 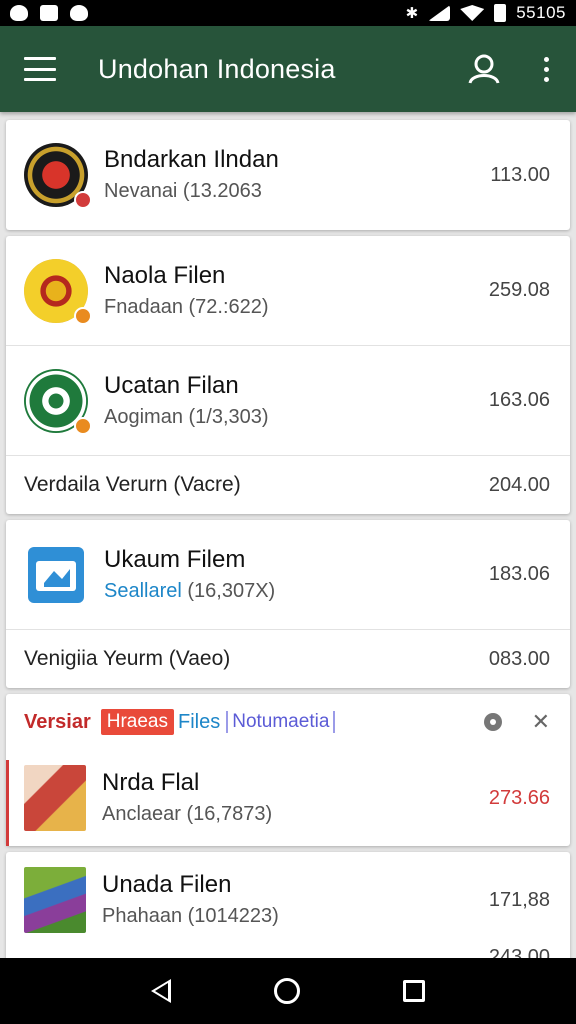 What do you see at coordinates (288, 900) in the screenshot?
I see `list-item: Unada Filen Phahaan (1014223) 171,88` at bounding box center [288, 900].